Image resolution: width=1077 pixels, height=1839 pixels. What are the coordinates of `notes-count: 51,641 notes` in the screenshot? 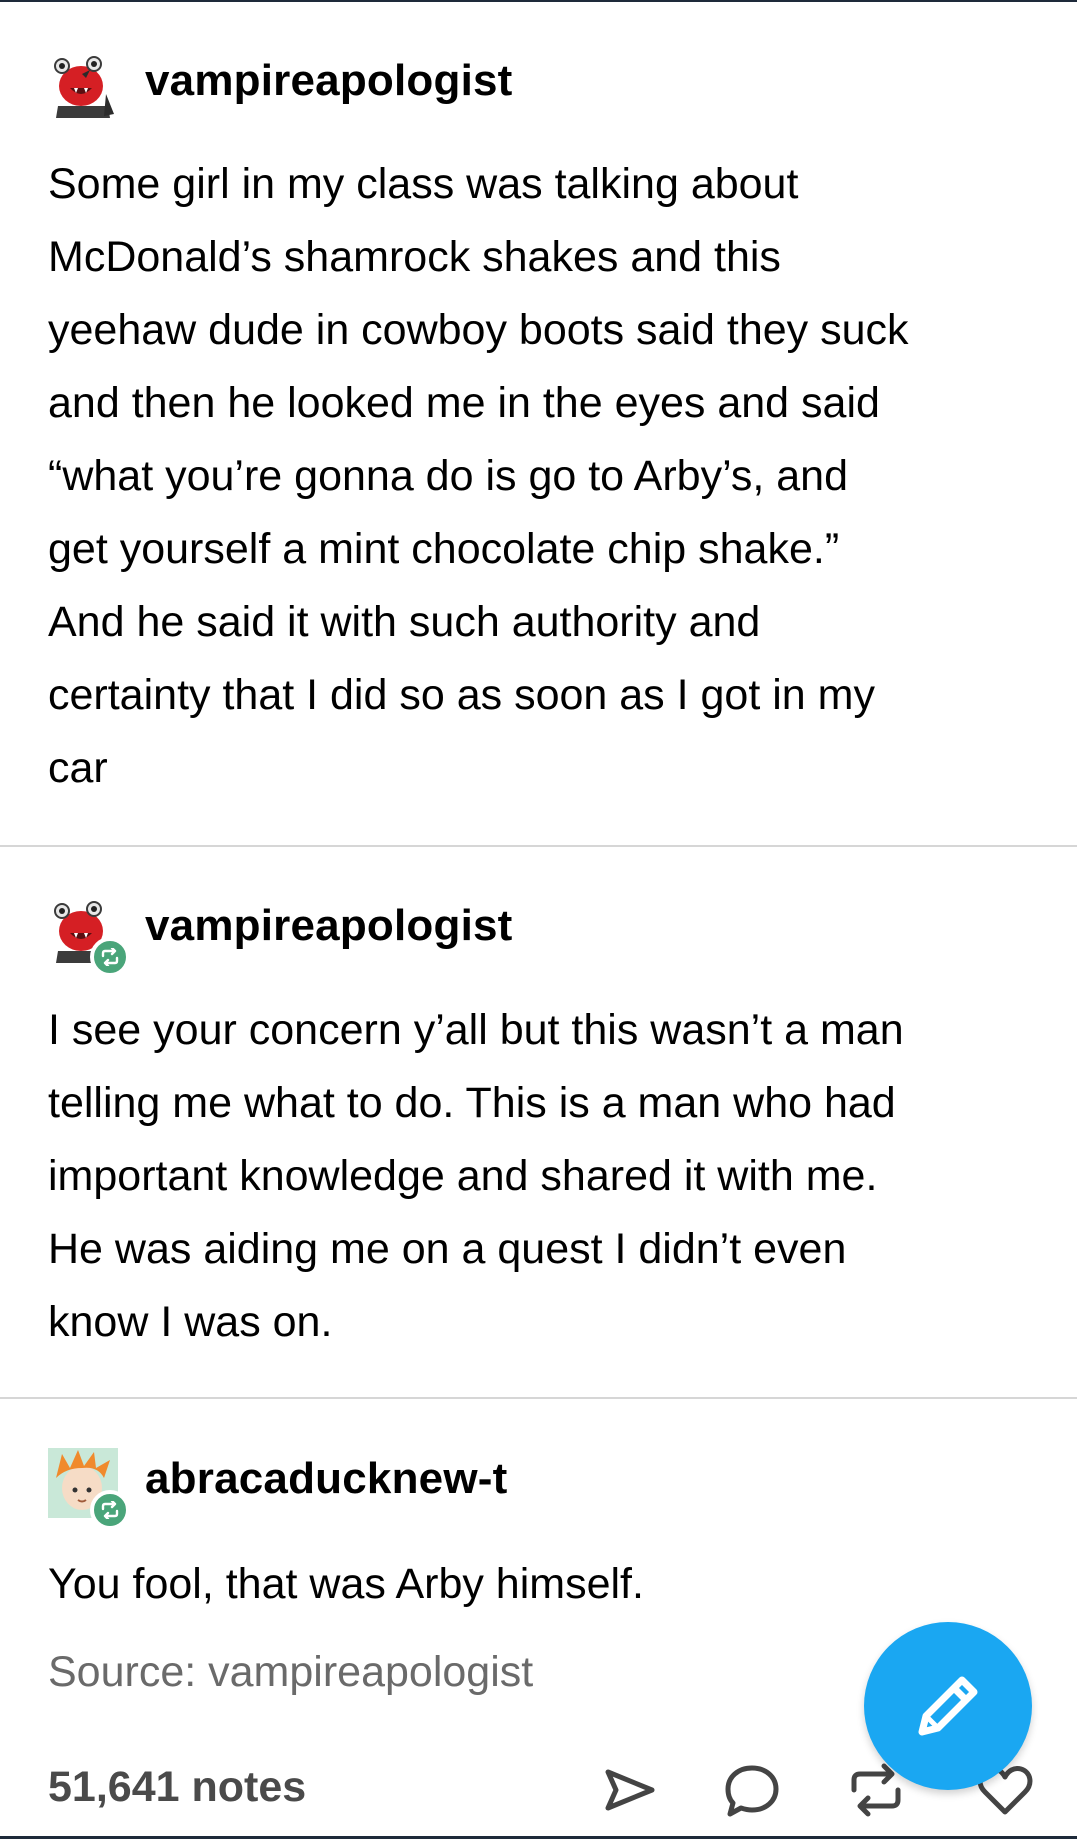 It's located at (177, 1787).